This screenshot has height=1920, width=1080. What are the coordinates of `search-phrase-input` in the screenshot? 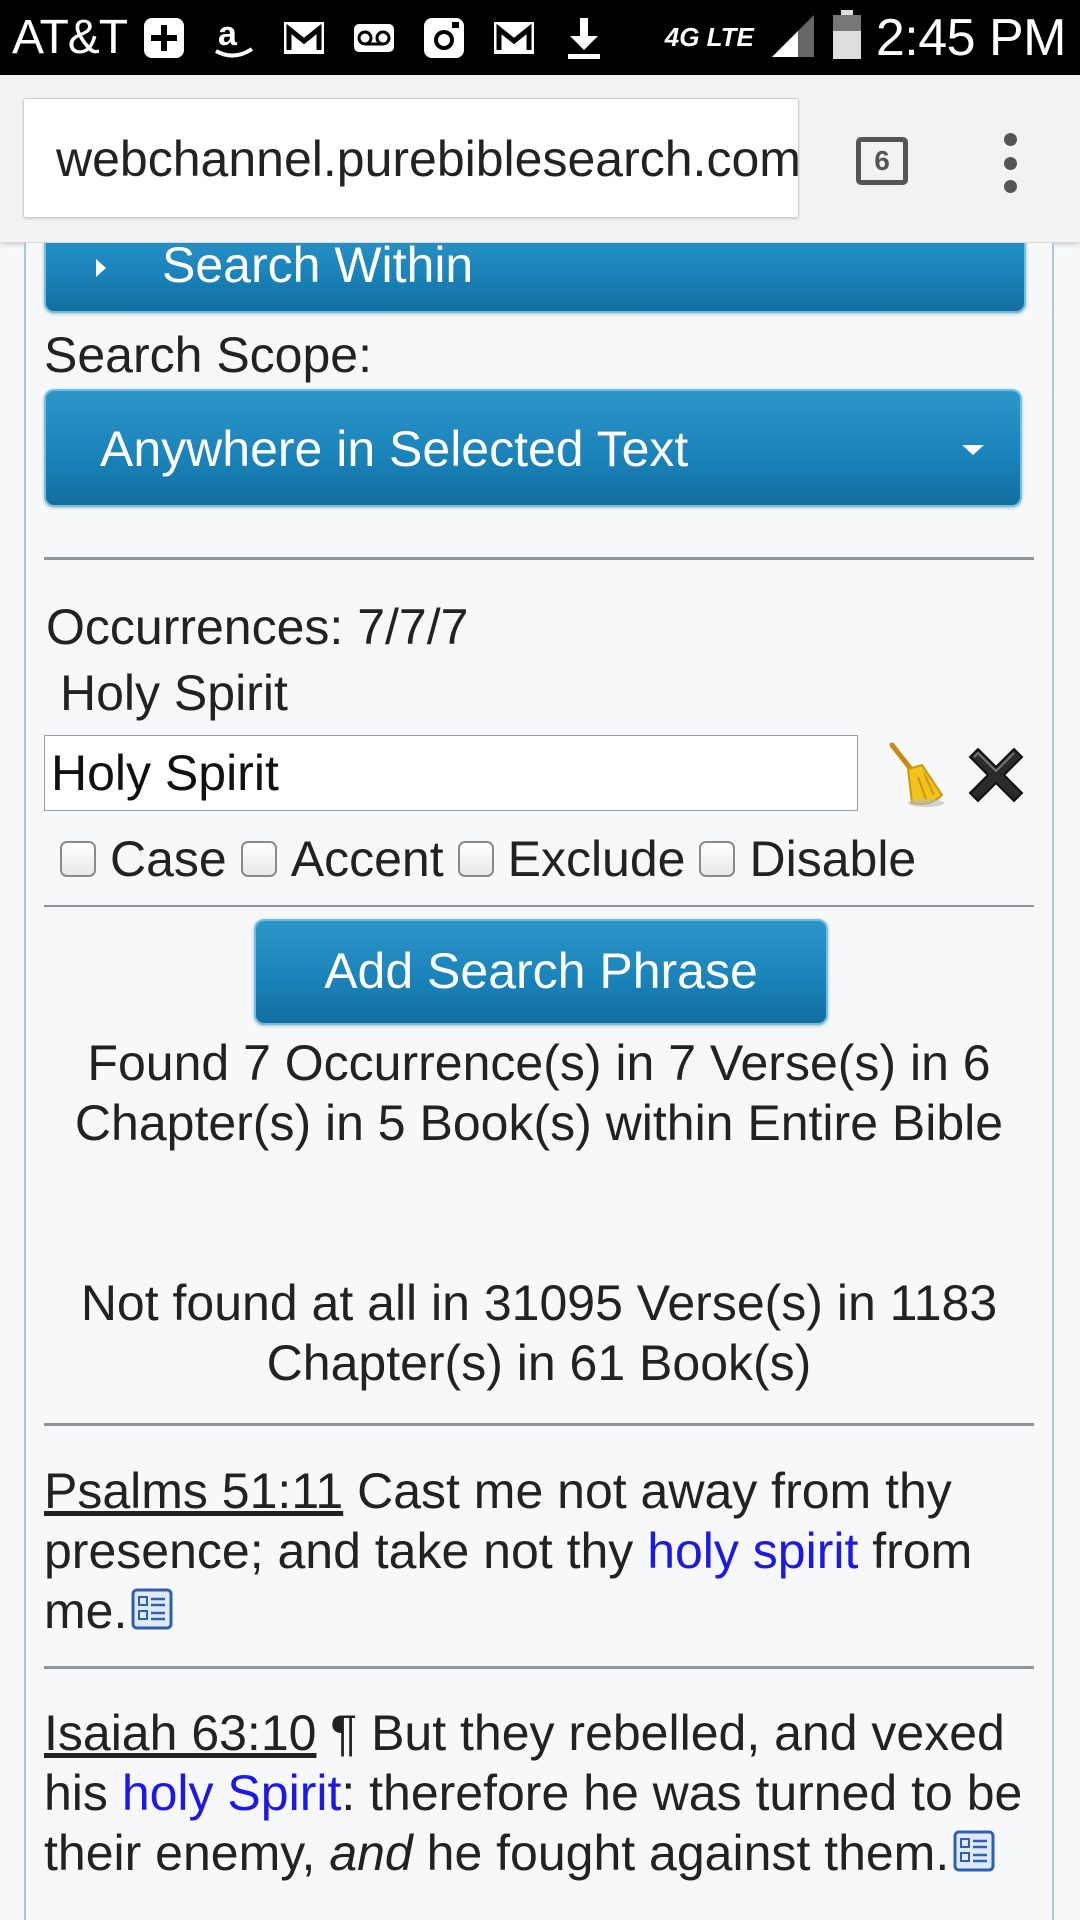 It's located at (451, 773).